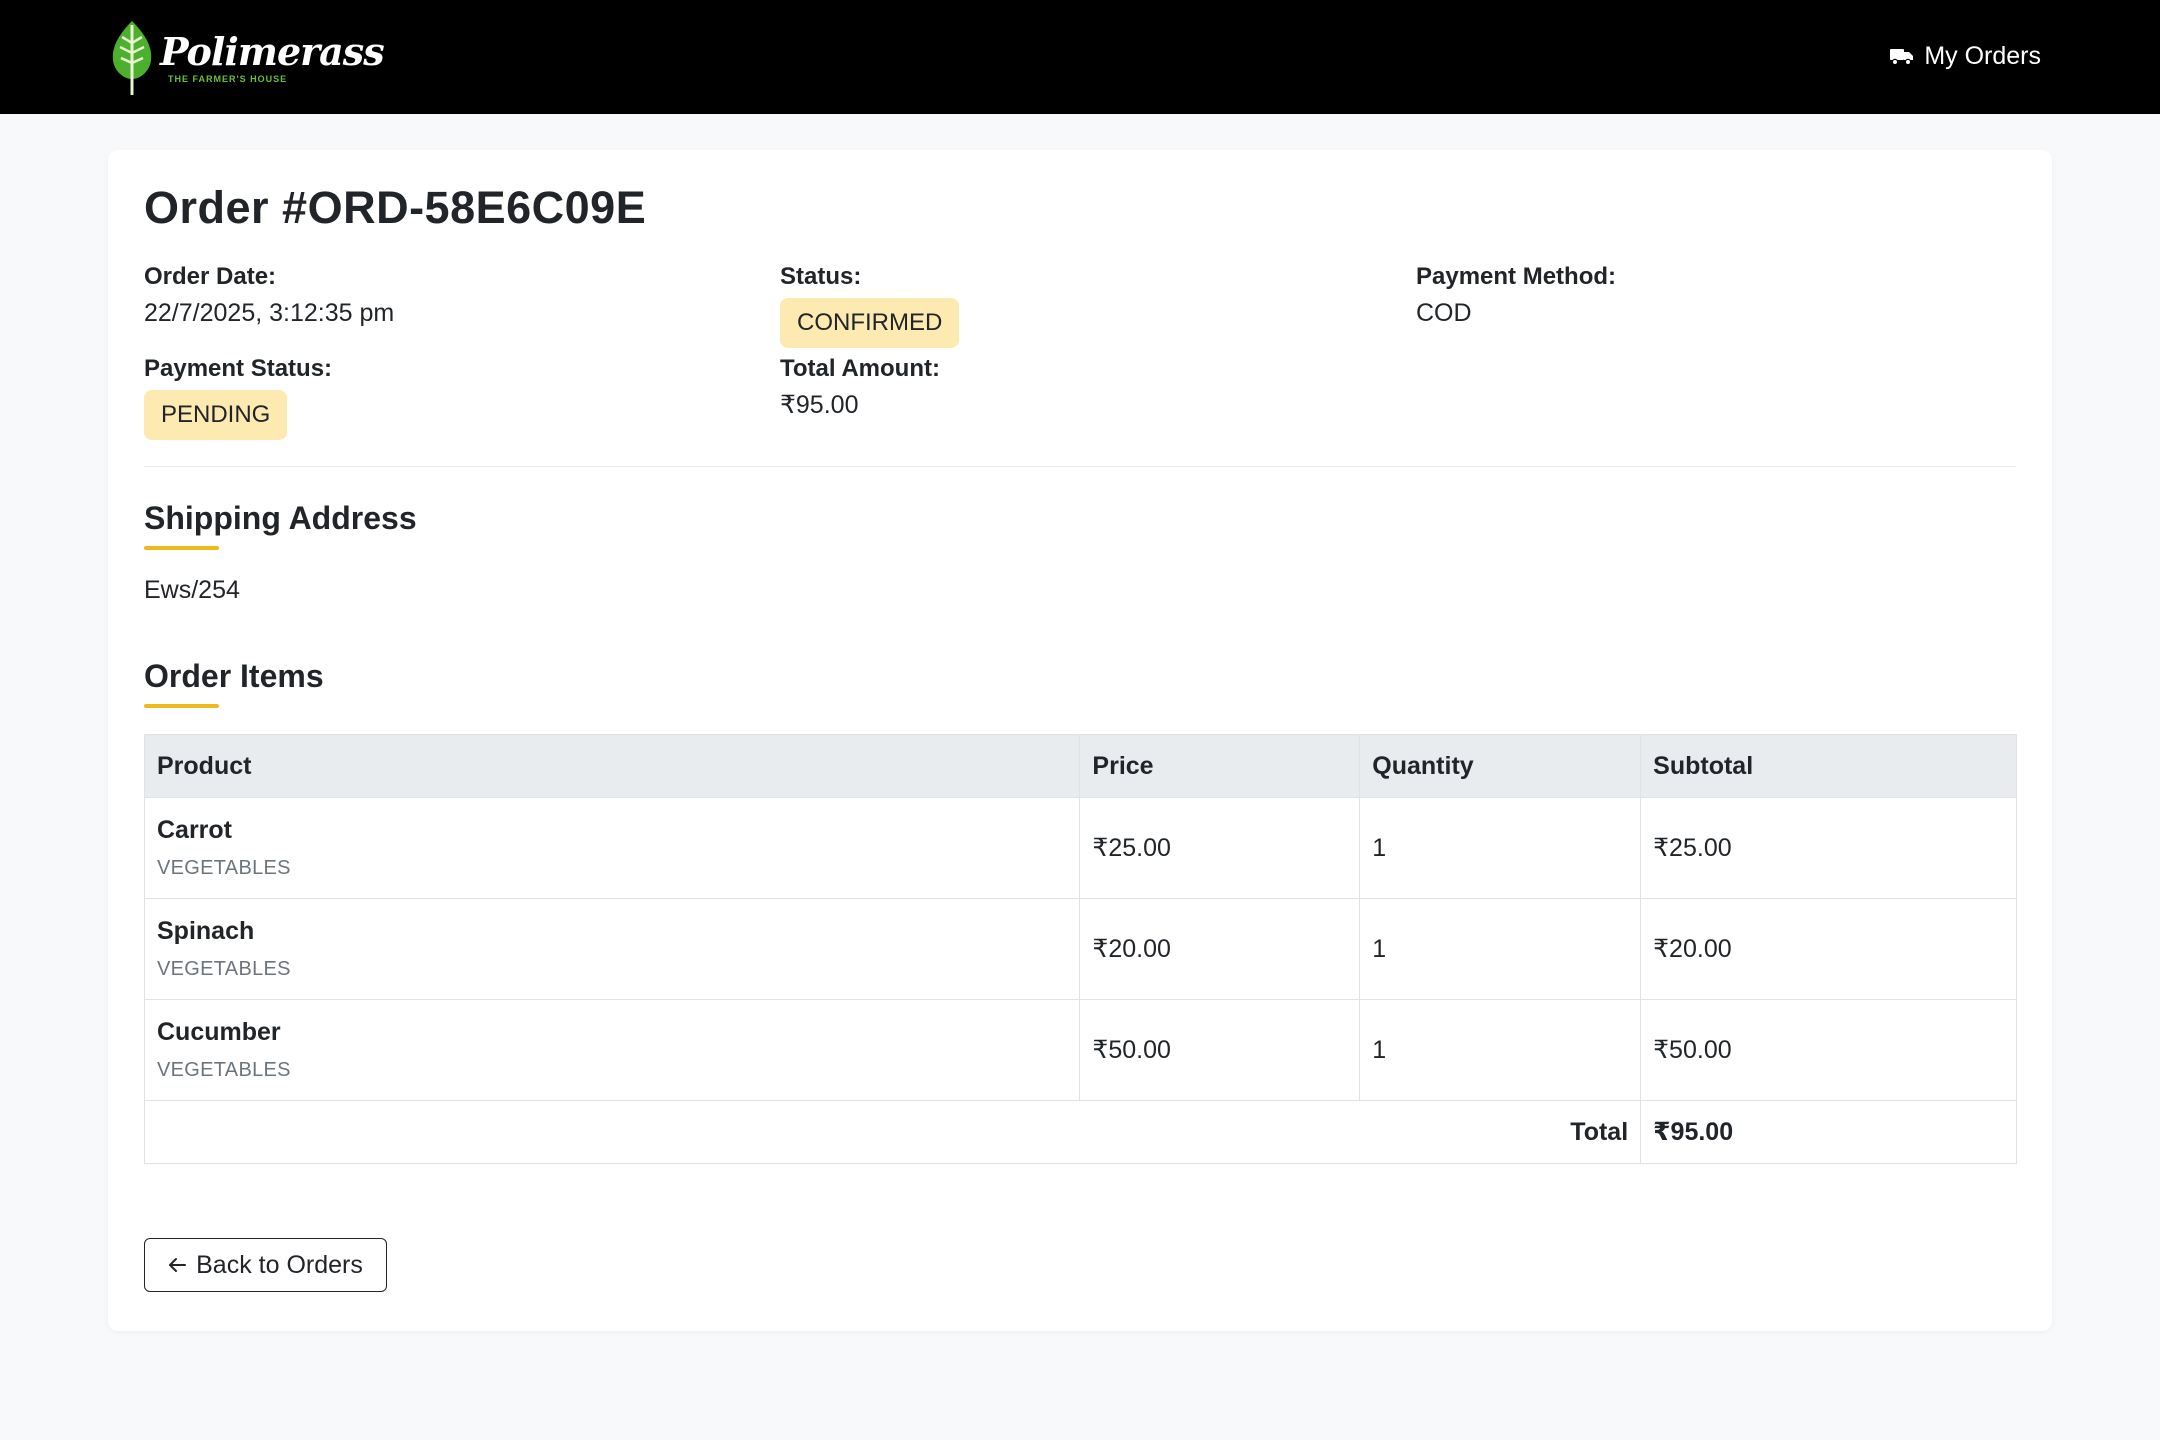 Image resolution: width=2160 pixels, height=1440 pixels. I want to click on my-orders-link: My Orders, so click(1965, 56).